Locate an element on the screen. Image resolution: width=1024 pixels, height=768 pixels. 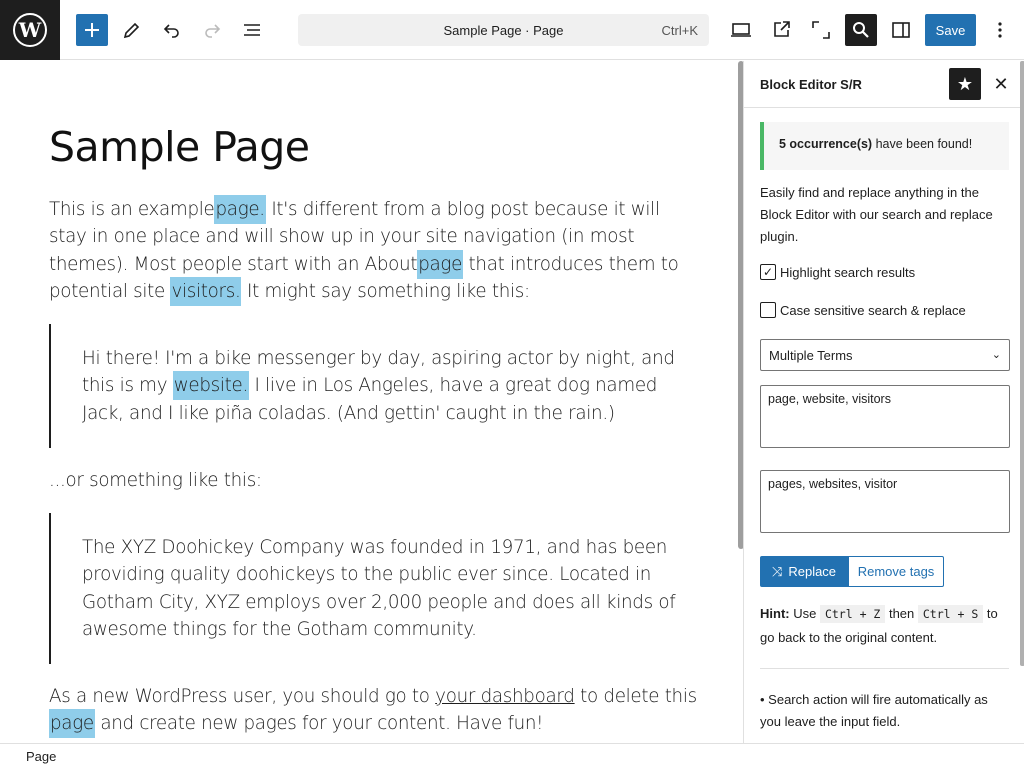
sidebar-scrollbar is located at coordinates (1022, 363).